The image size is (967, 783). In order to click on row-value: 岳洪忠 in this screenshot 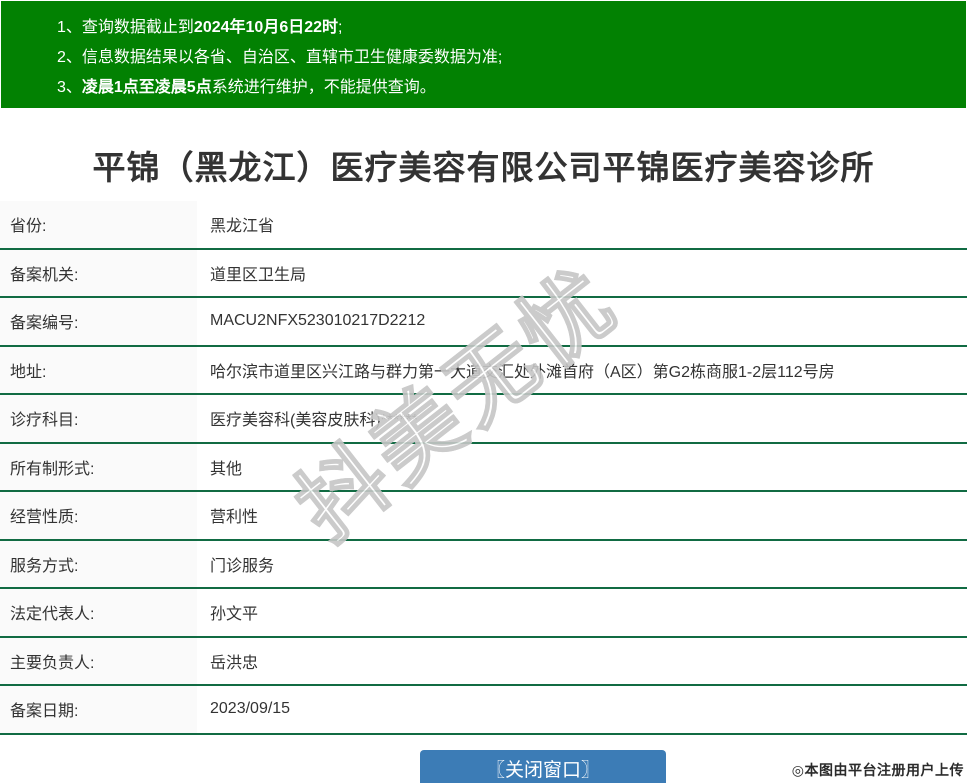, I will do `click(234, 663)`.